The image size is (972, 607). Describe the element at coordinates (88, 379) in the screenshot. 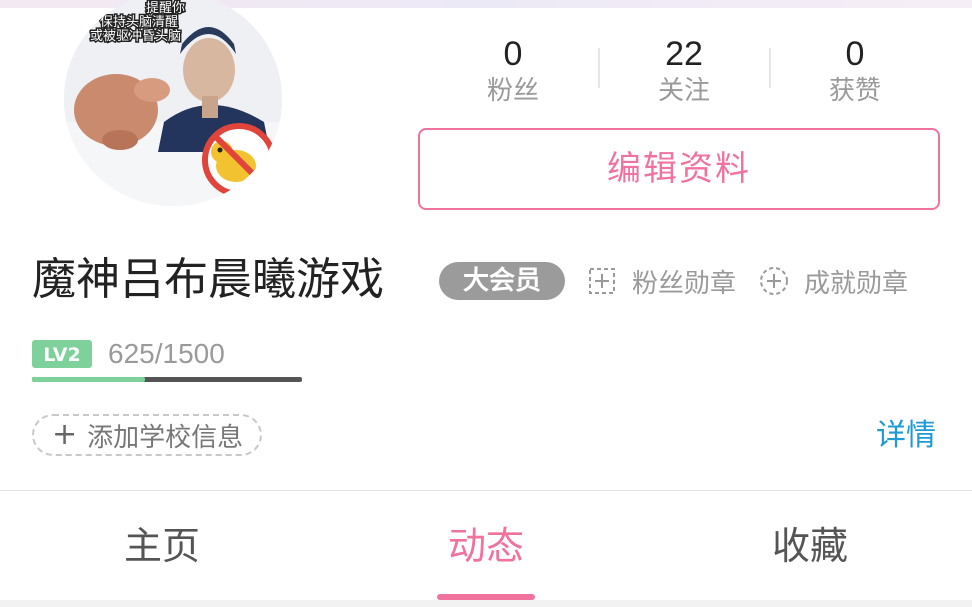

I see `experience-bar-fill` at that location.